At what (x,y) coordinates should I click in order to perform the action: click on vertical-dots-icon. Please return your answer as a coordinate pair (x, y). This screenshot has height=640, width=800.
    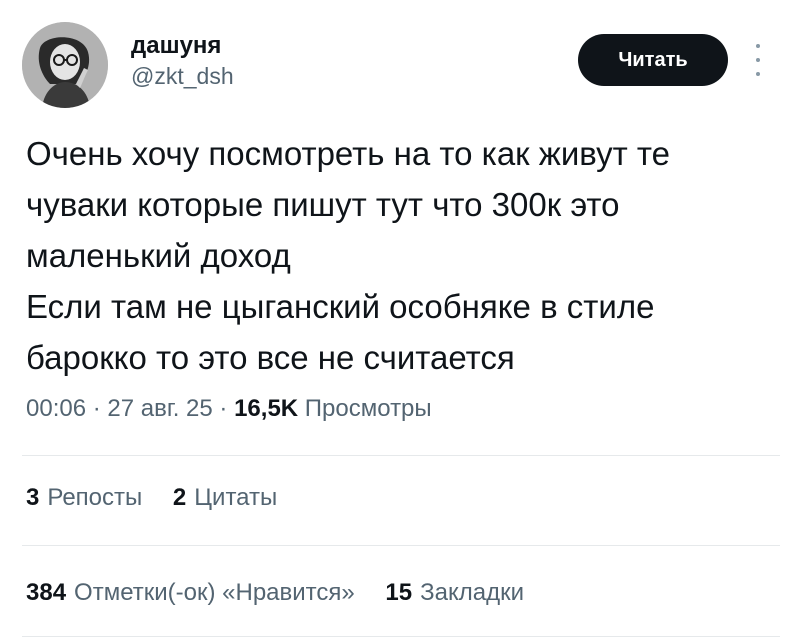
    Looking at the image, I should click on (758, 60).